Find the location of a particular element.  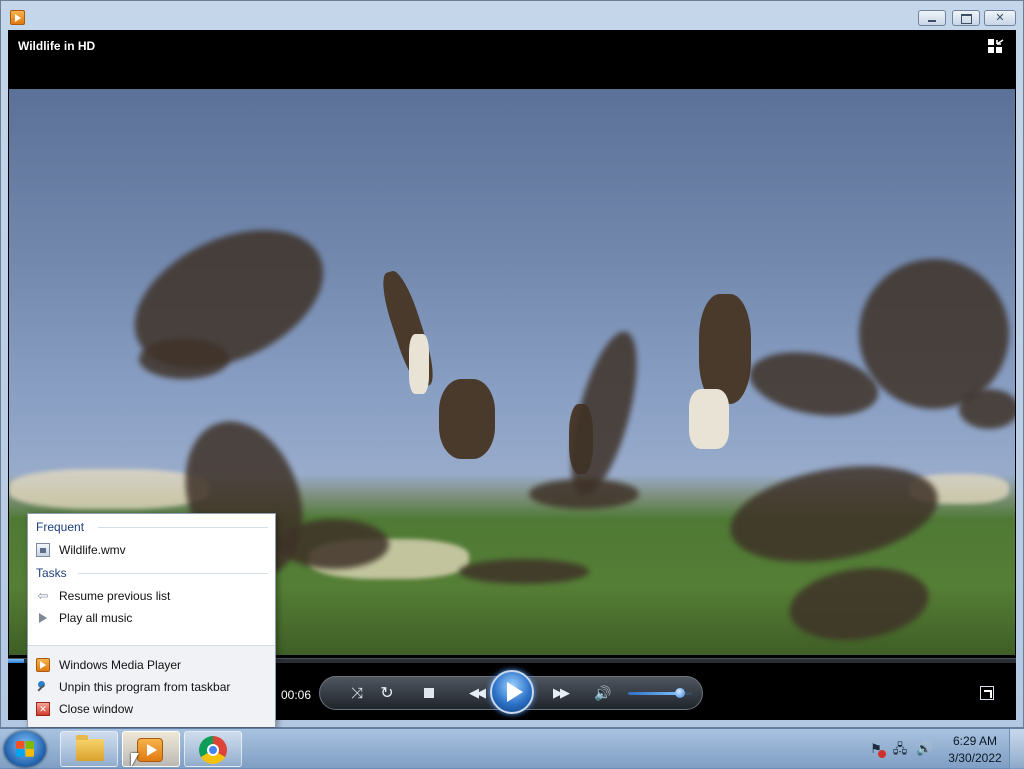

close-icon is located at coordinates (43, 709).